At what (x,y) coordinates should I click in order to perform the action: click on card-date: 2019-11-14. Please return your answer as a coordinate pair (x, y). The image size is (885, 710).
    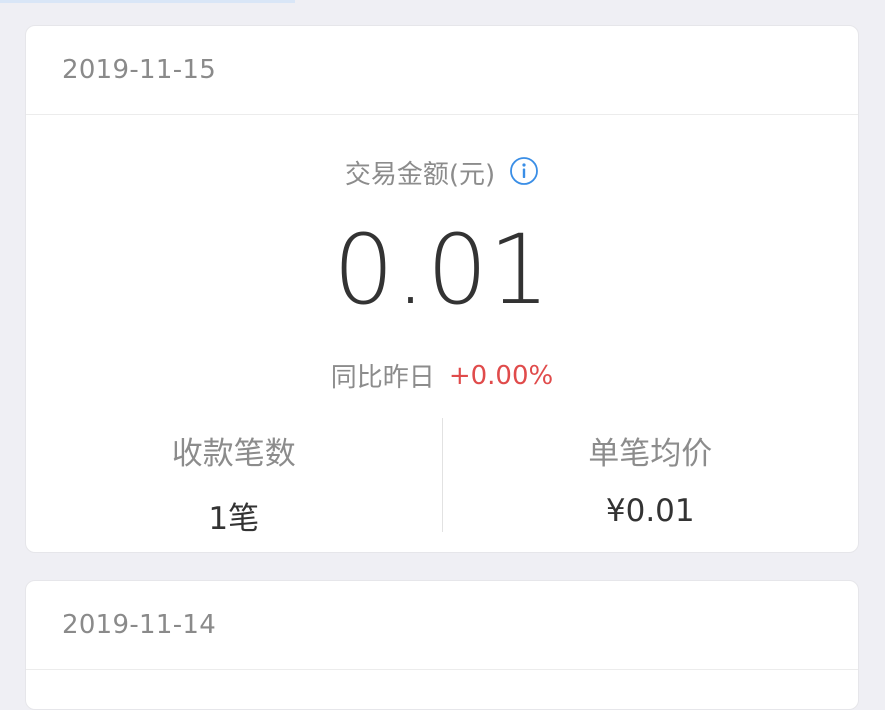
    Looking at the image, I should click on (139, 625).